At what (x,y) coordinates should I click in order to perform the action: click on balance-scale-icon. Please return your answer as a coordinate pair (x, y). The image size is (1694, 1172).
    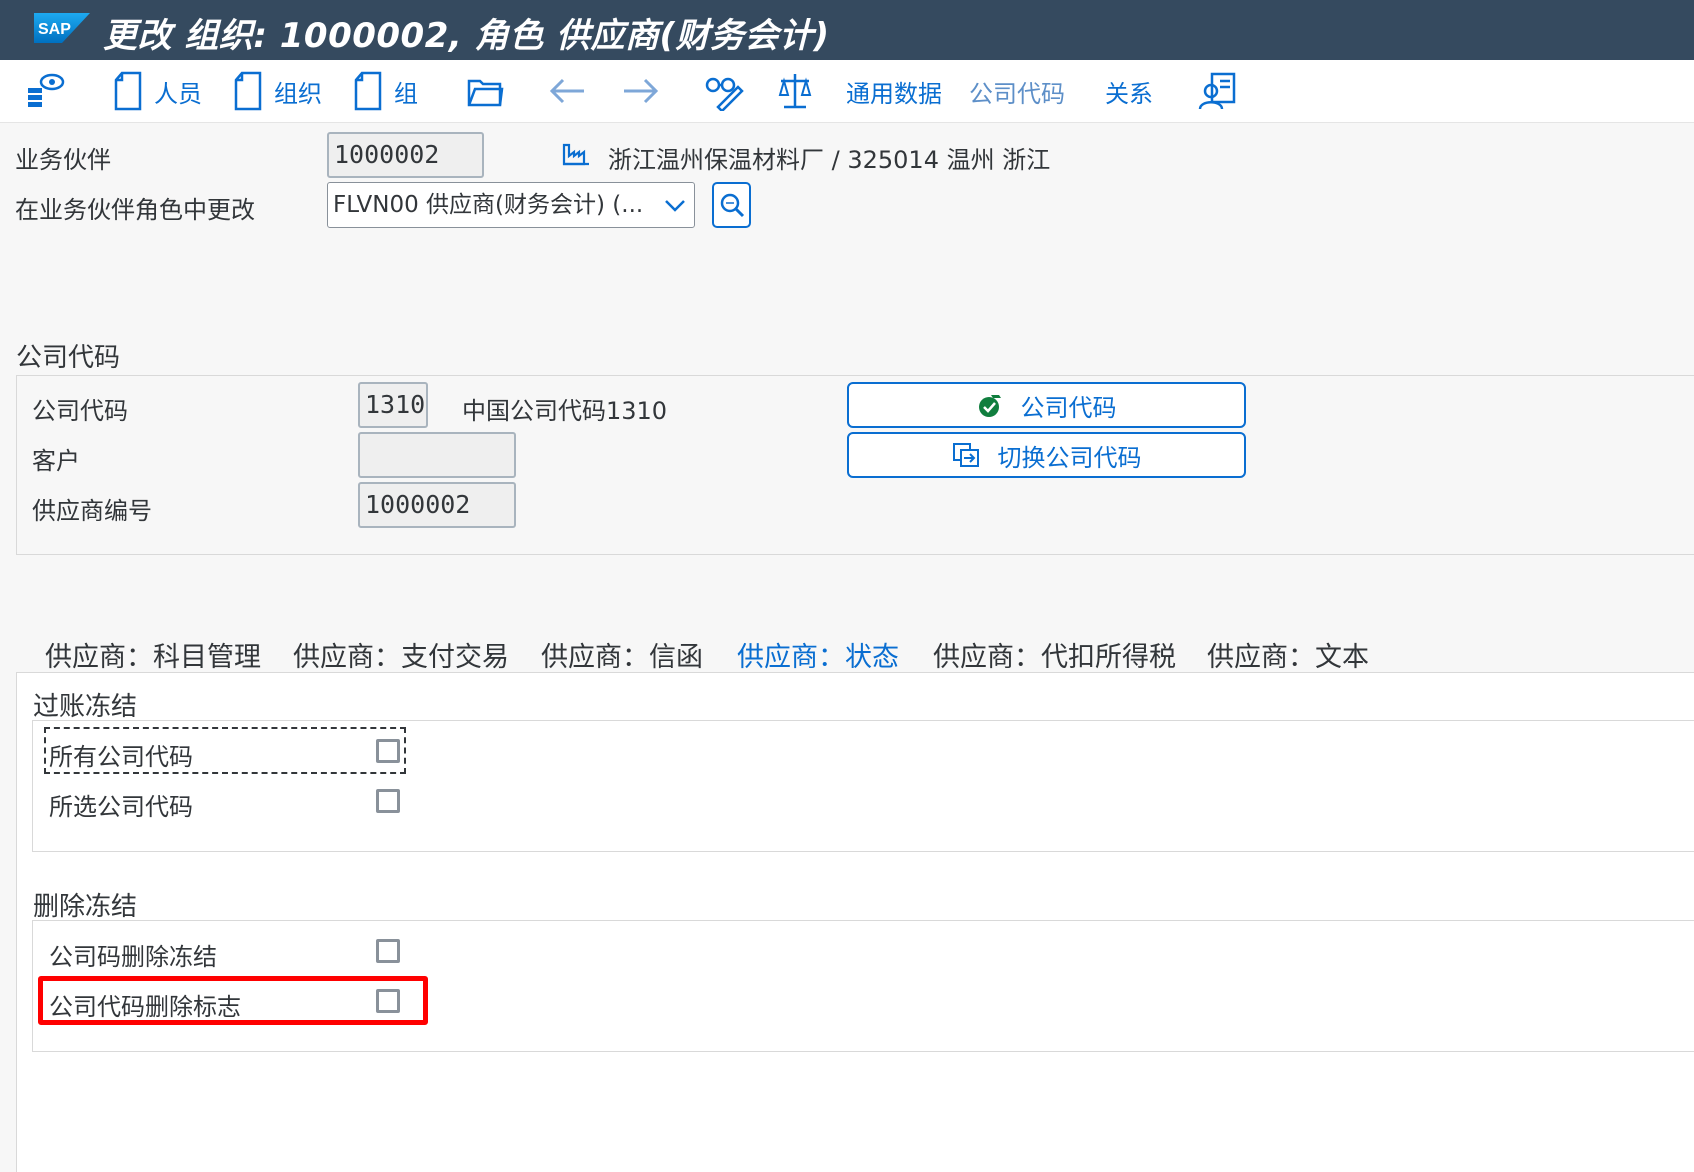
    Looking at the image, I should click on (795, 91).